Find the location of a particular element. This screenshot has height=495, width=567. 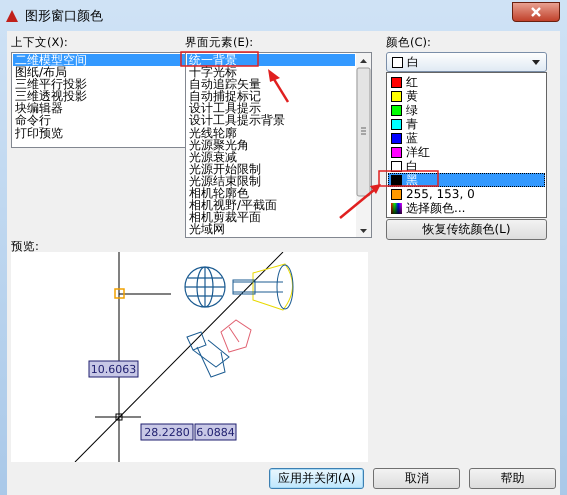

color-option: 洋红 is located at coordinates (466, 152).